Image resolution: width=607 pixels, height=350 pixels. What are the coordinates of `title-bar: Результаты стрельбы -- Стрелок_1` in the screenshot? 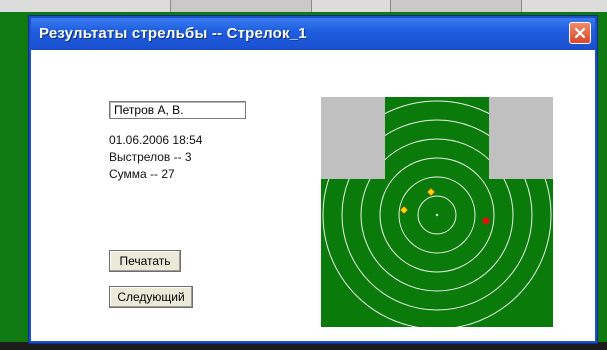 It's located at (313, 34).